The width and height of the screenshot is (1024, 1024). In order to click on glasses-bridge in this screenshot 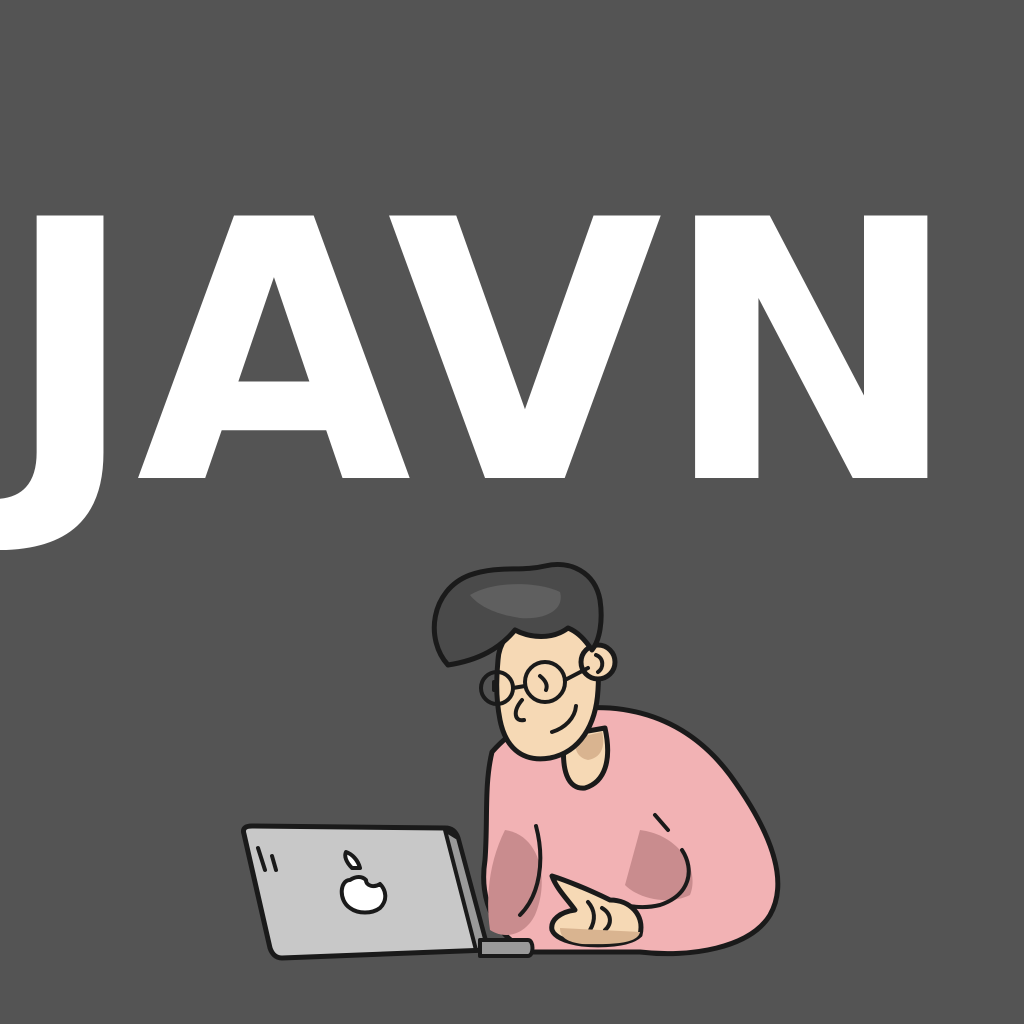, I will do `click(519, 687)`.